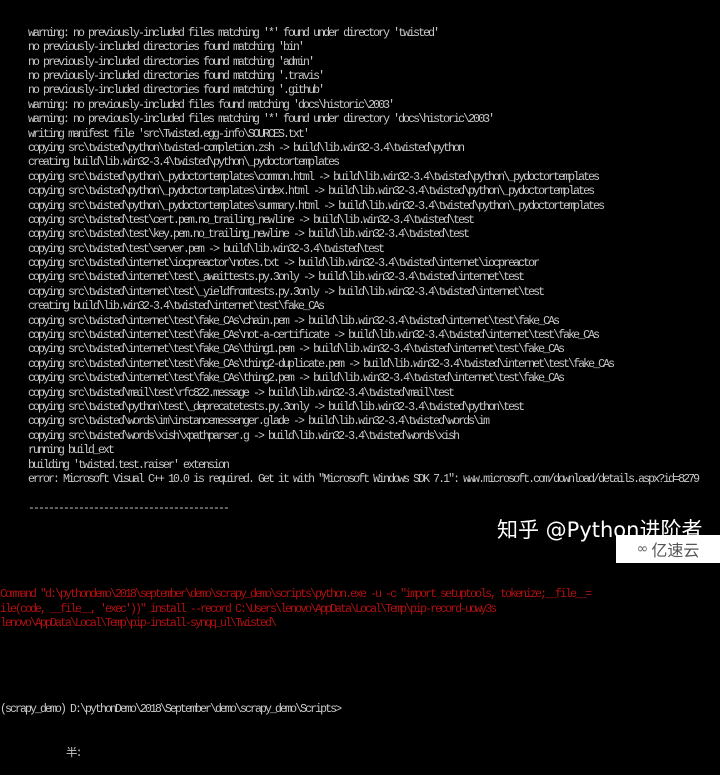  Describe the element at coordinates (129, 465) in the screenshot. I see `terminal-line: building 'twisted.test.raiser' extension` at that location.